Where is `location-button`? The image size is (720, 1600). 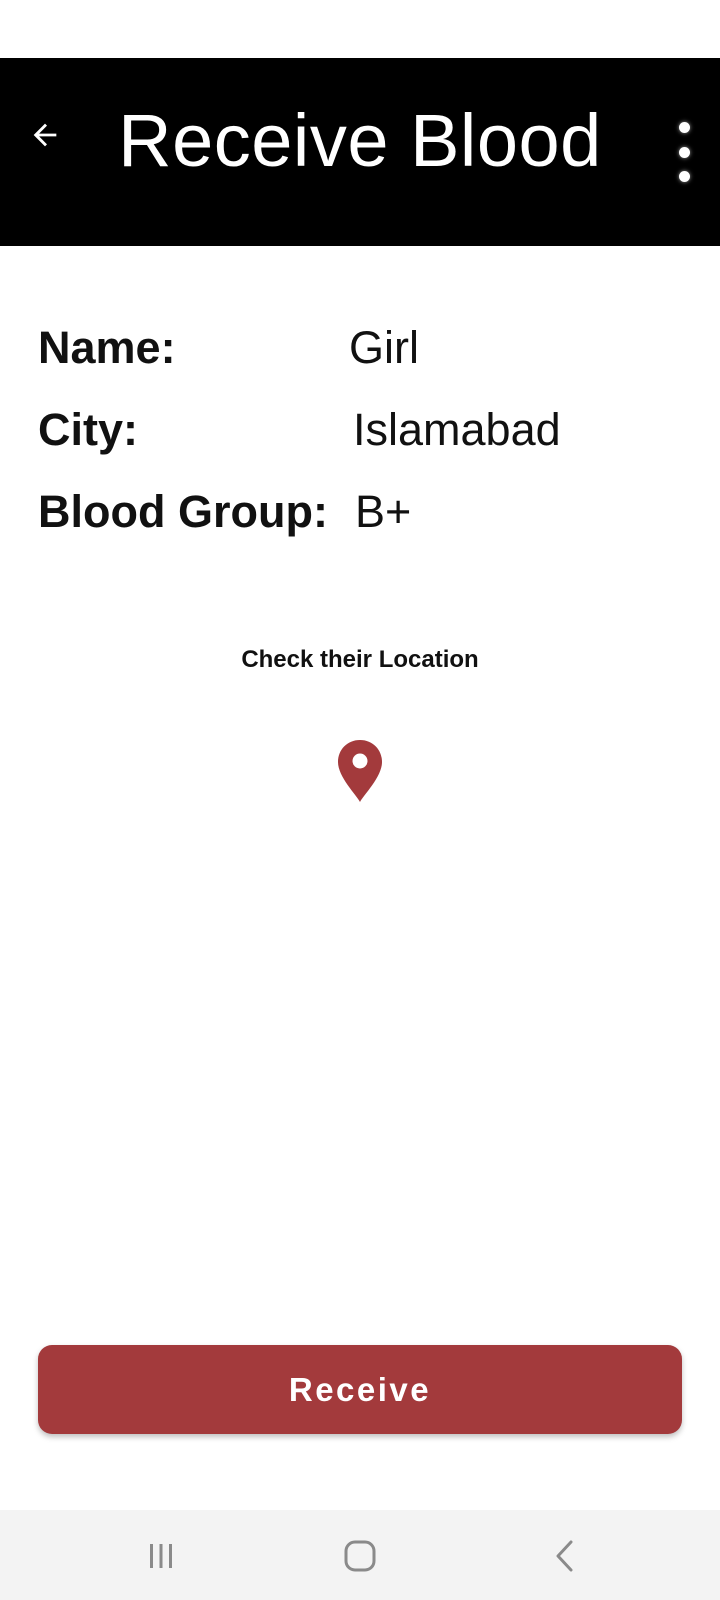 location-button is located at coordinates (360, 771).